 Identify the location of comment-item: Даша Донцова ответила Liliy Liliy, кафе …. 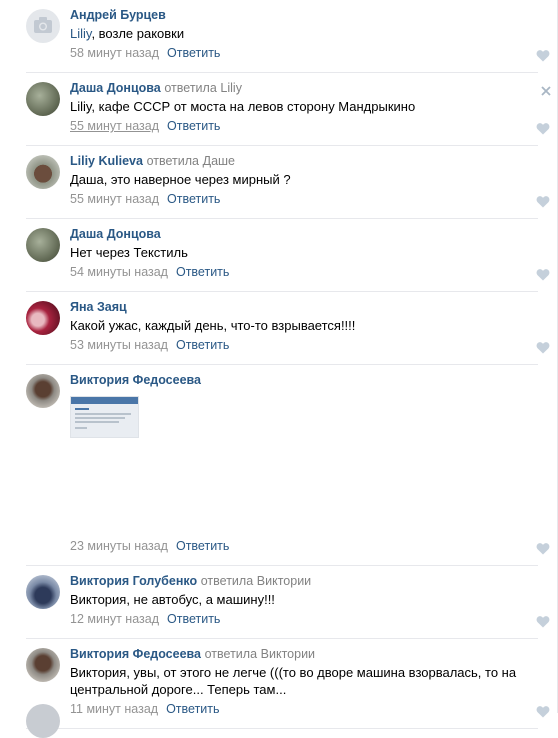
(279, 109).